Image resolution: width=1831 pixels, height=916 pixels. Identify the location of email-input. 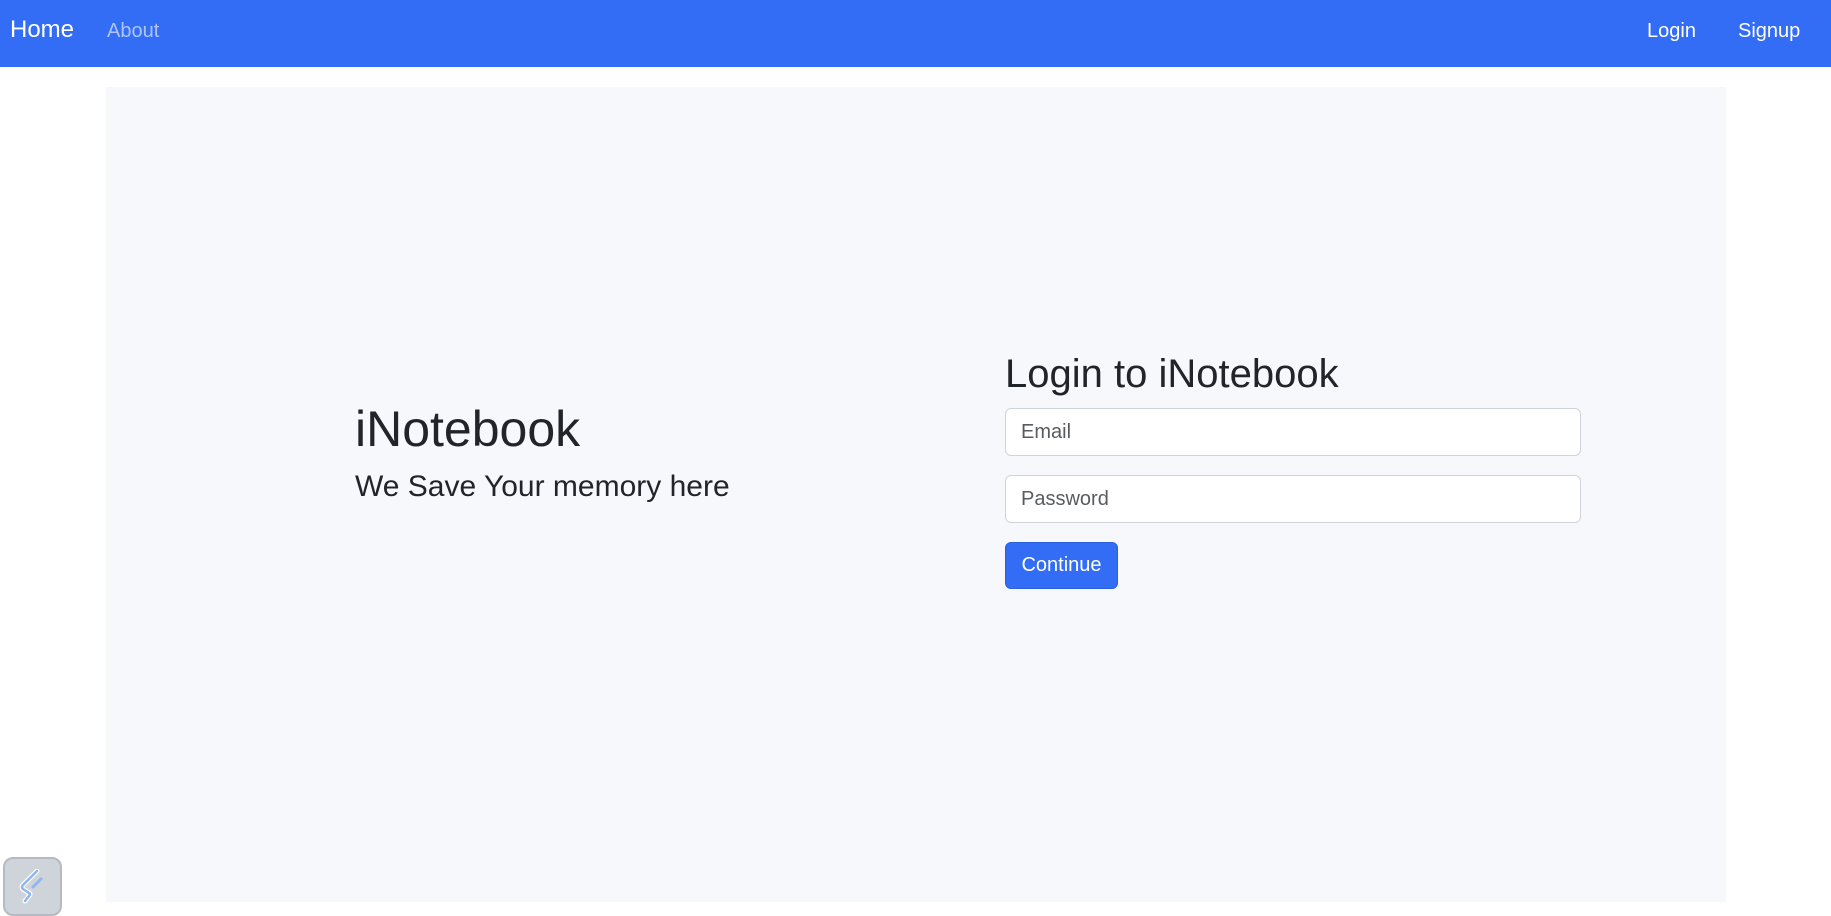
(1293, 432).